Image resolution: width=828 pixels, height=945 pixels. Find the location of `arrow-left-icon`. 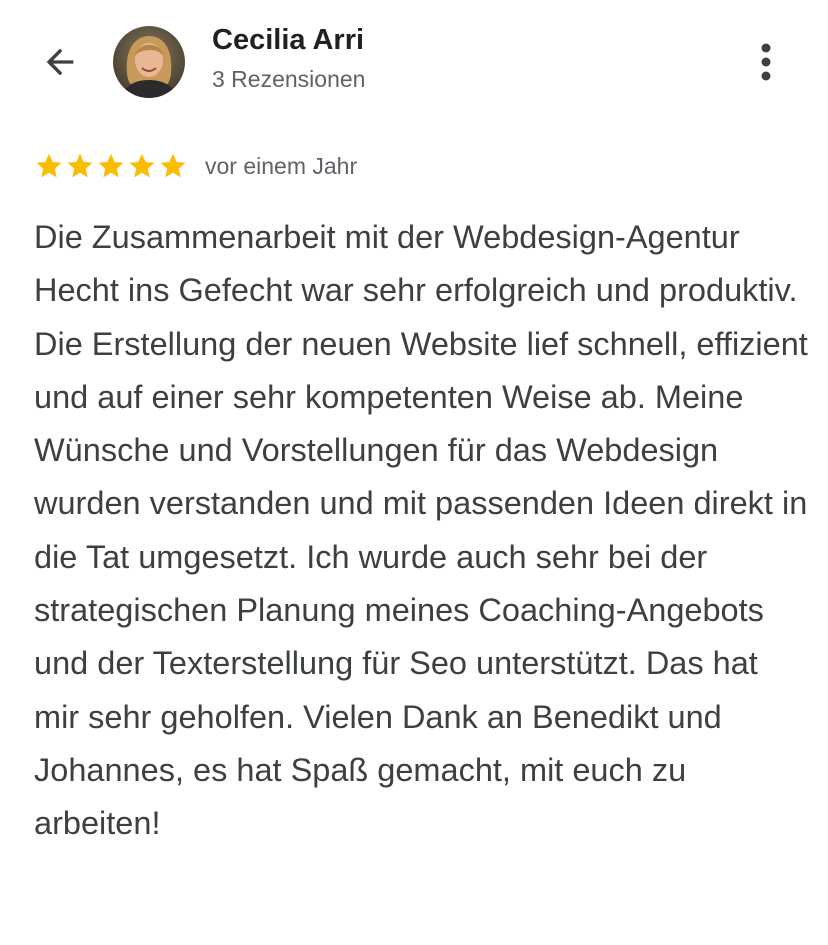

arrow-left-icon is located at coordinates (60, 62).